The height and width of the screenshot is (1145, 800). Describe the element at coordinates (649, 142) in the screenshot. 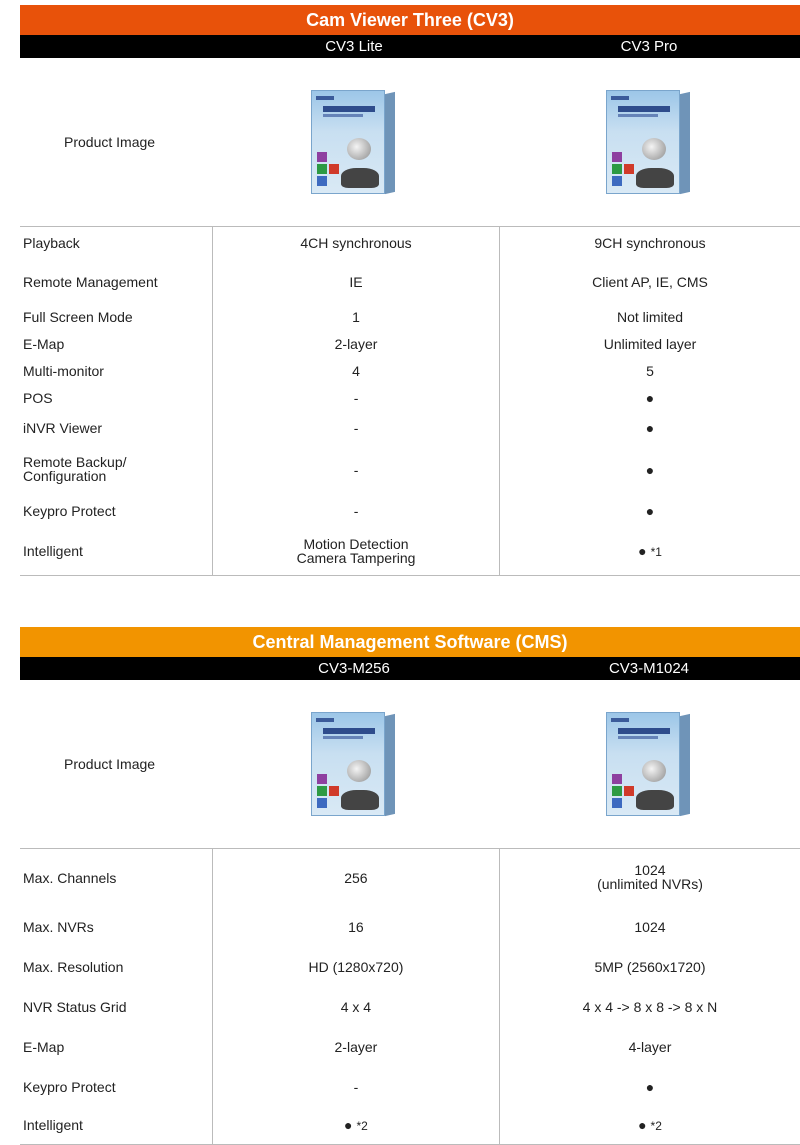

I see `cv3-pro-box-image` at that location.